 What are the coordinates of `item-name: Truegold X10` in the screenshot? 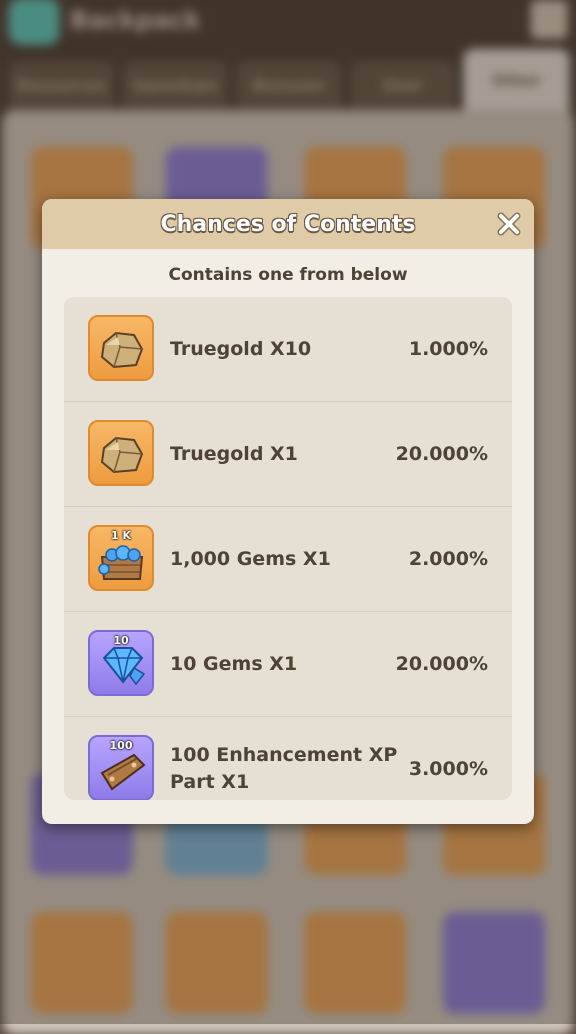 It's located at (241, 348).